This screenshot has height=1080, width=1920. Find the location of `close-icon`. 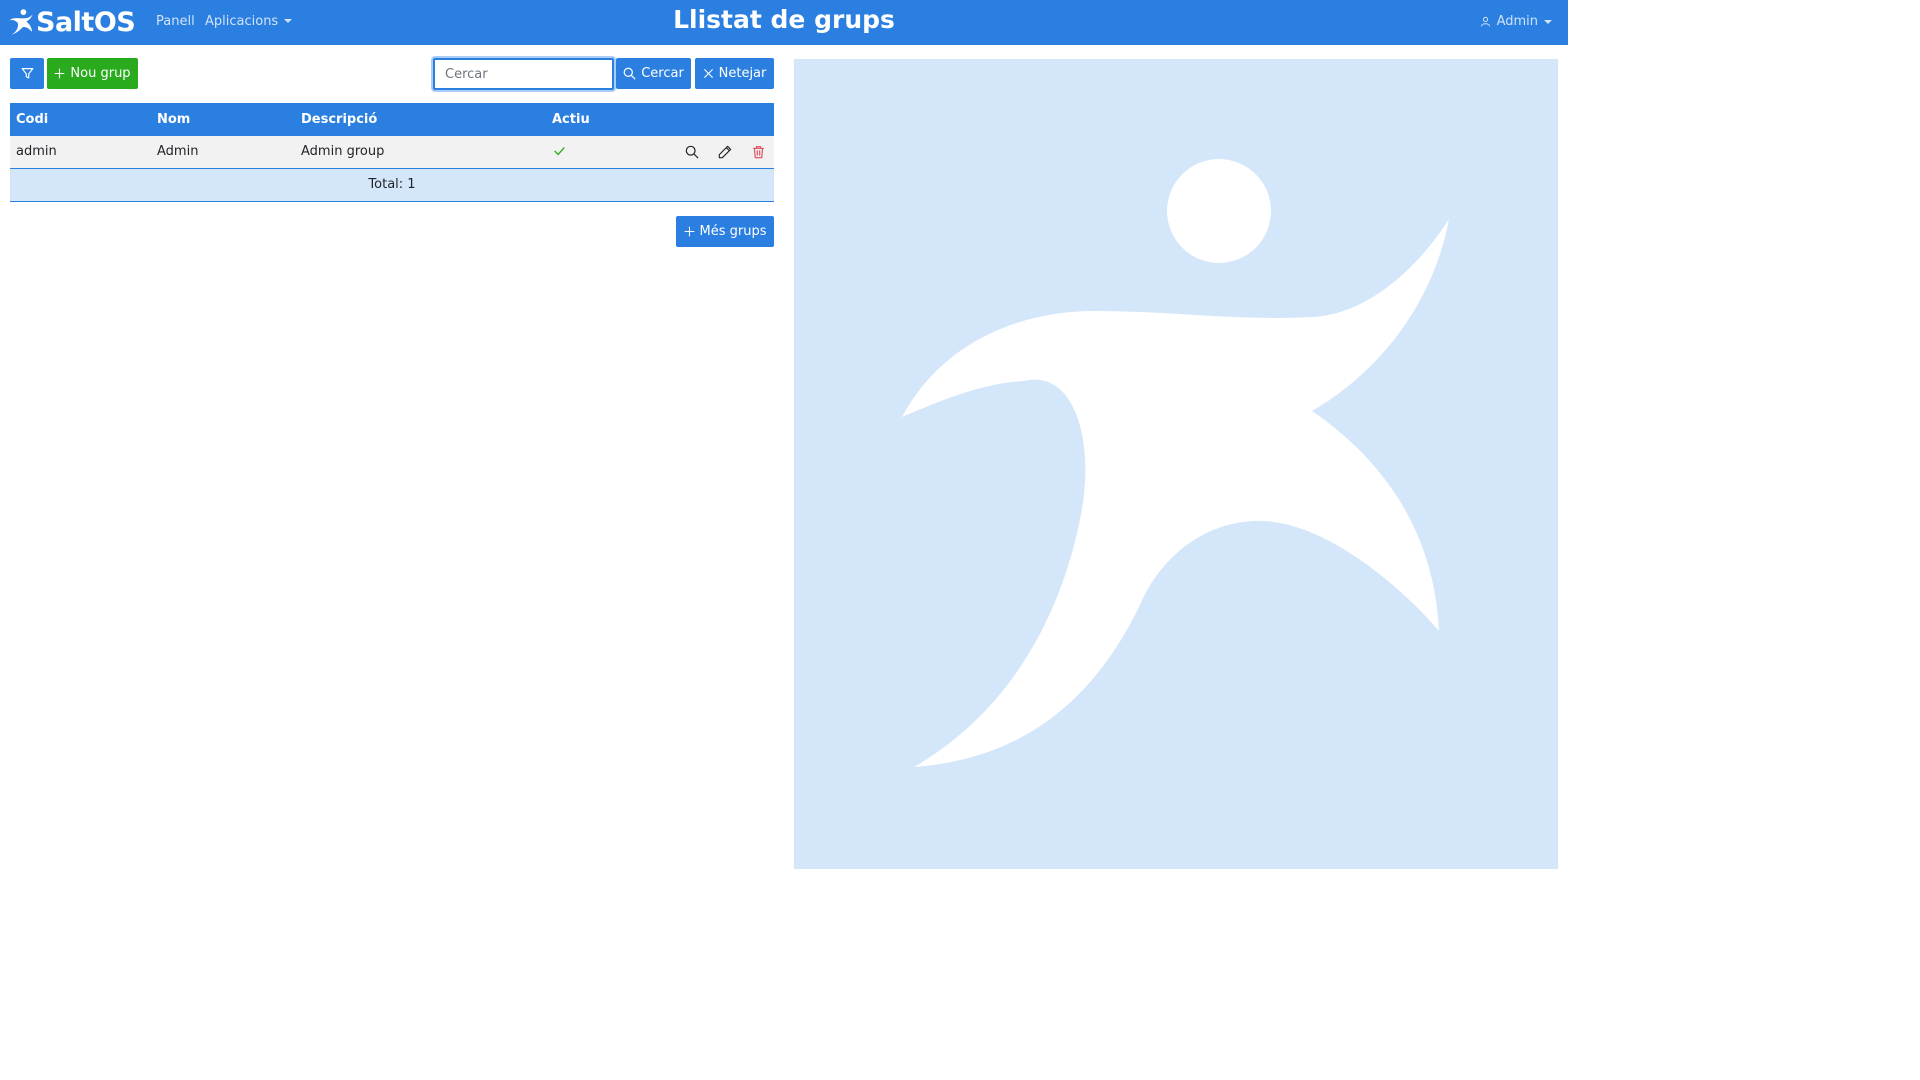

close-icon is located at coordinates (708, 73).